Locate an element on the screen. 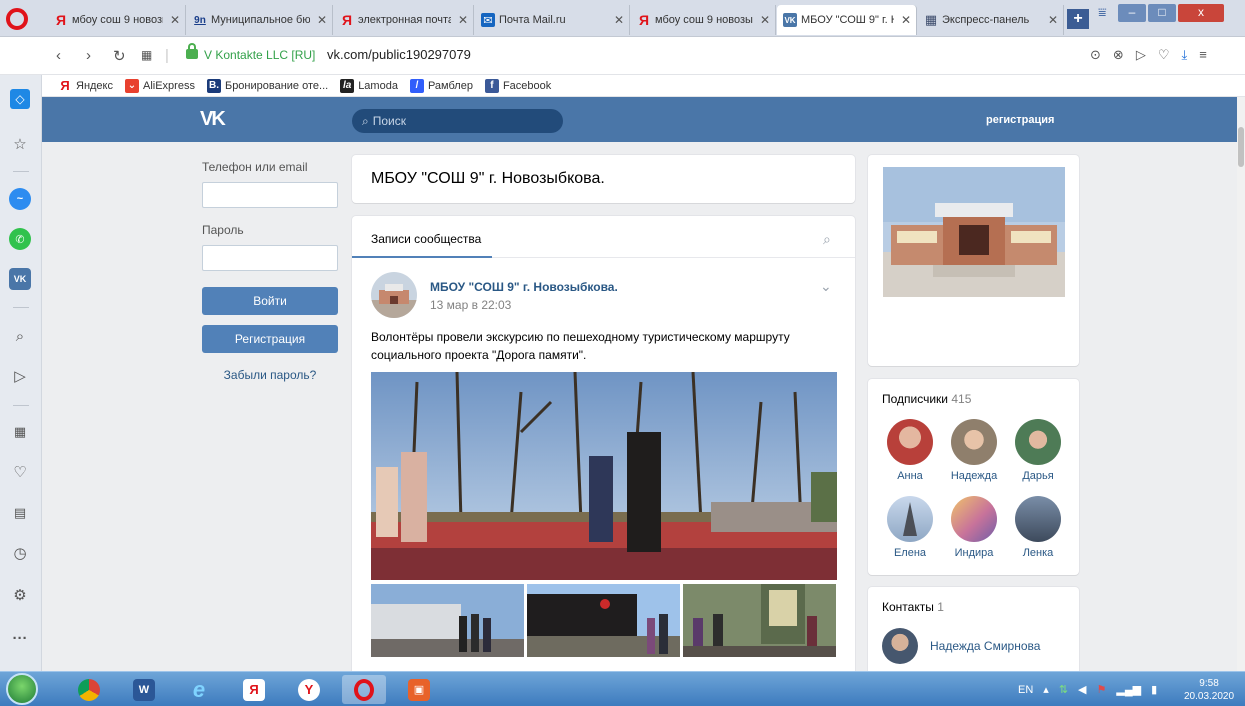 This screenshot has height=706, width=1245. network-status-icon: ⇅ is located at coordinates (1063, 689).